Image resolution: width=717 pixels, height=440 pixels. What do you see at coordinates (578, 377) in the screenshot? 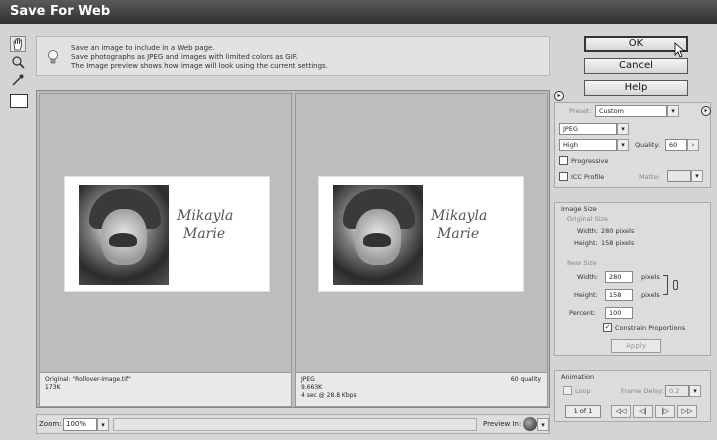
I see `animation-label: Animation` at bounding box center [578, 377].